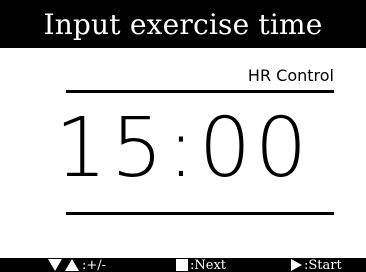  I want to click on adjust-hint: :+/-, so click(77, 265).